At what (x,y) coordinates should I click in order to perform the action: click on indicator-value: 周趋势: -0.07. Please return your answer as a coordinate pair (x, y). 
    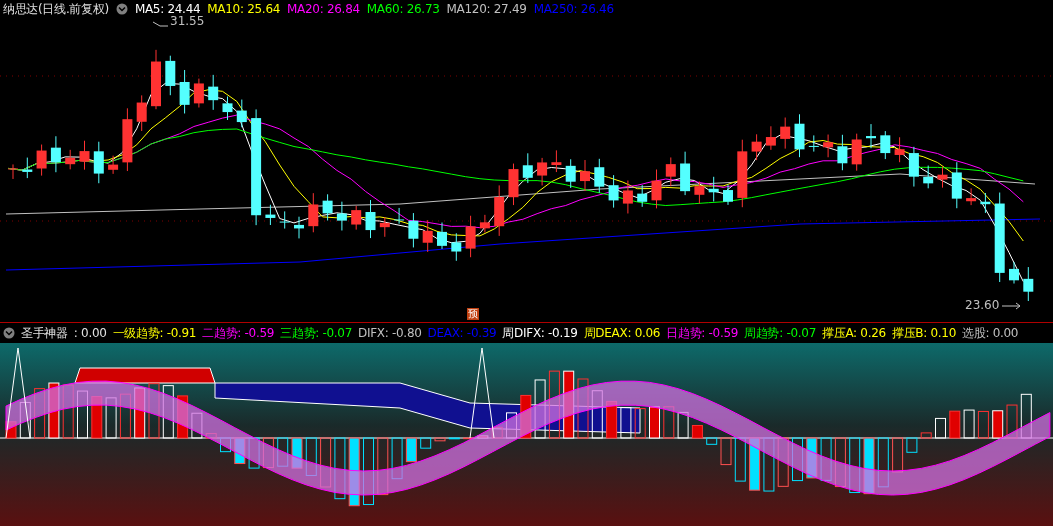
    Looking at the image, I should click on (780, 333).